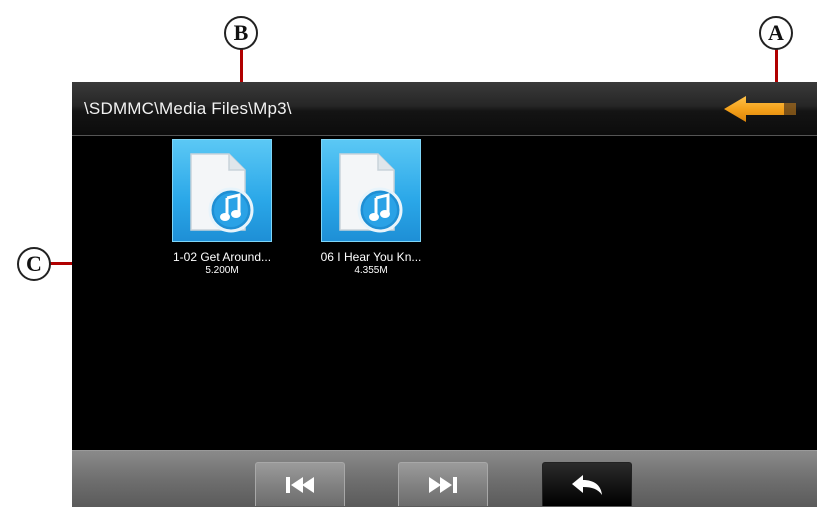 The height and width of the screenshot is (513, 828). Describe the element at coordinates (188, 108) in the screenshot. I see `current-path: \SDMMC\Media Files\Mp3\` at that location.